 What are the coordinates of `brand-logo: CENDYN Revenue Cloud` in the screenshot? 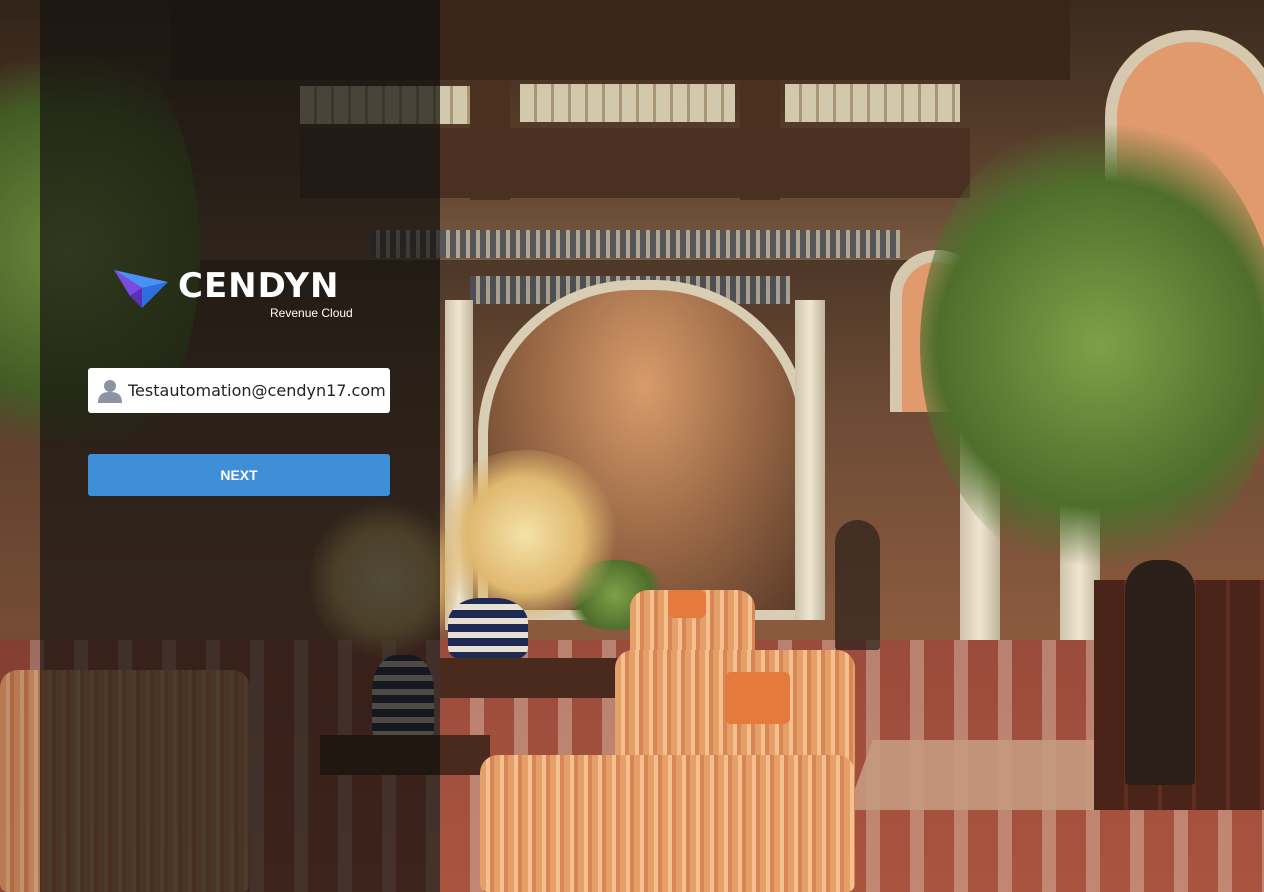 It's located at (242, 295).